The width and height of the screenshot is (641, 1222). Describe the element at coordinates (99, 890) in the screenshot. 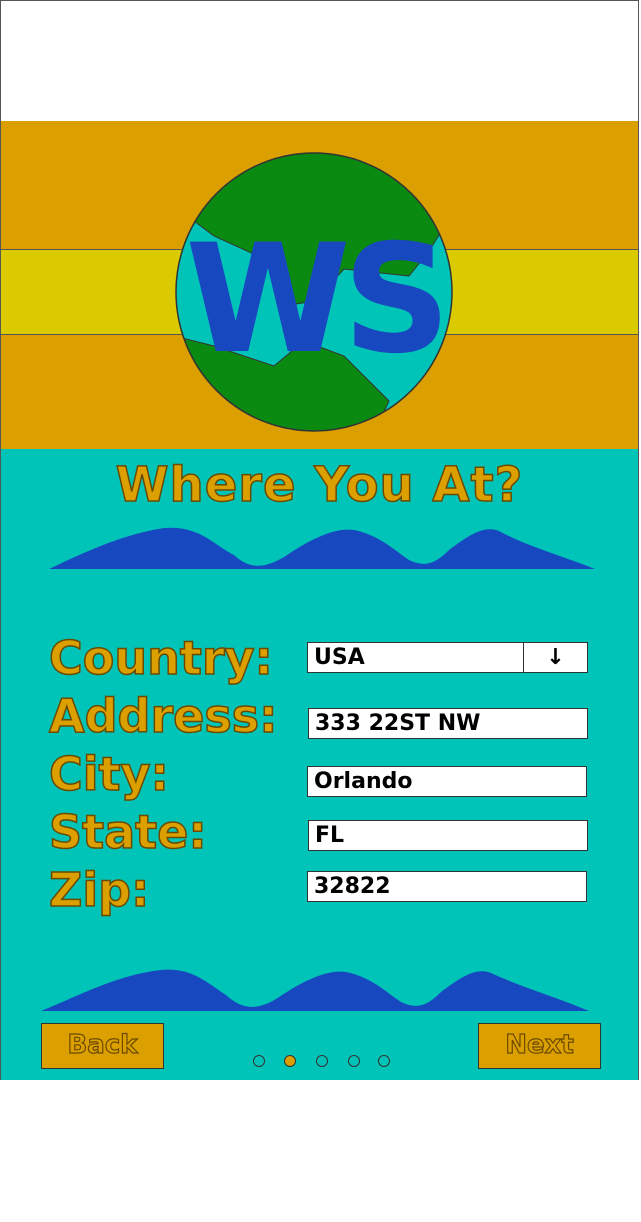

I see `zip-label: Zip:` at that location.